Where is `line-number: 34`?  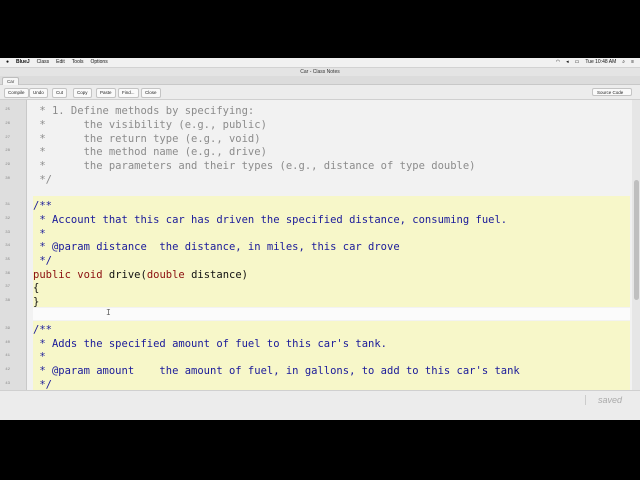
line-number: 34 is located at coordinates (7, 246).